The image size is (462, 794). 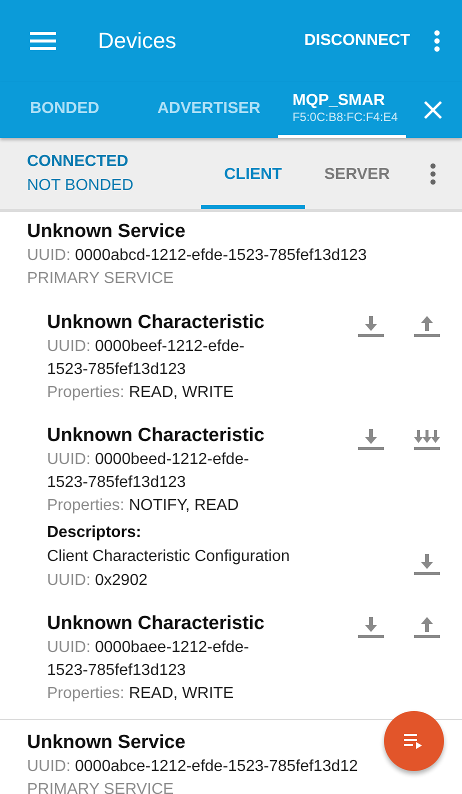 What do you see at coordinates (94, 533) in the screenshot?
I see `descriptors-heading: Descriptors:` at bounding box center [94, 533].